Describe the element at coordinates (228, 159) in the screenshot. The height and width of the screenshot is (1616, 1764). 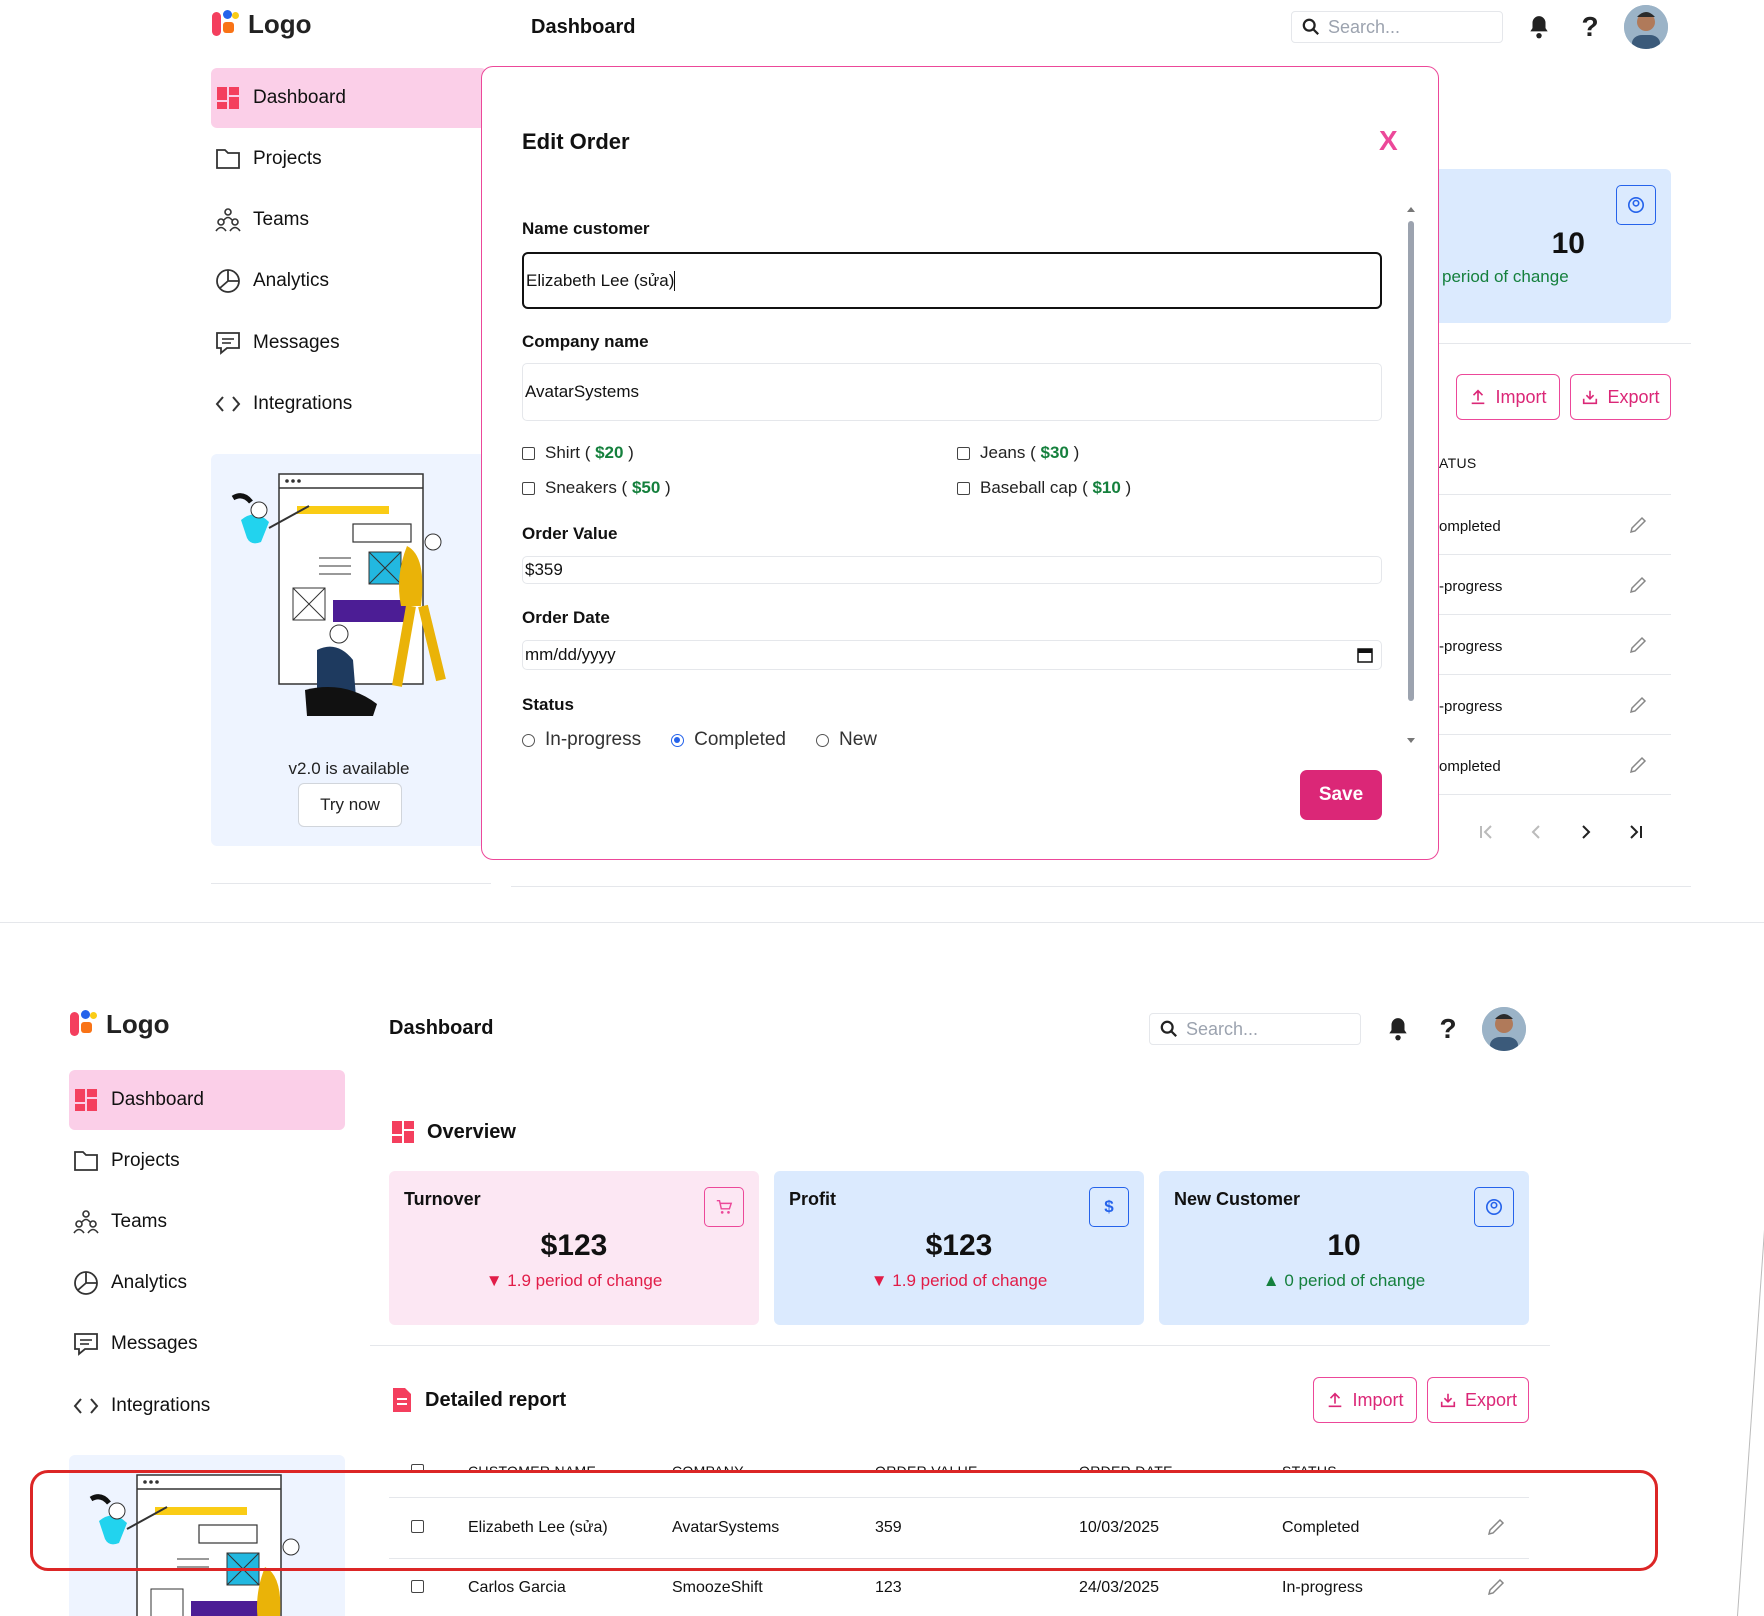
I see `folder-icon` at that location.